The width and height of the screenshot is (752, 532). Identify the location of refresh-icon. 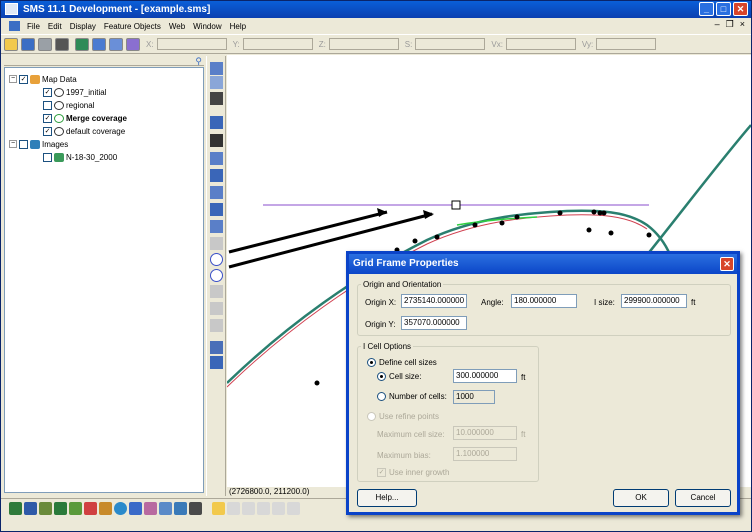
(82, 44).